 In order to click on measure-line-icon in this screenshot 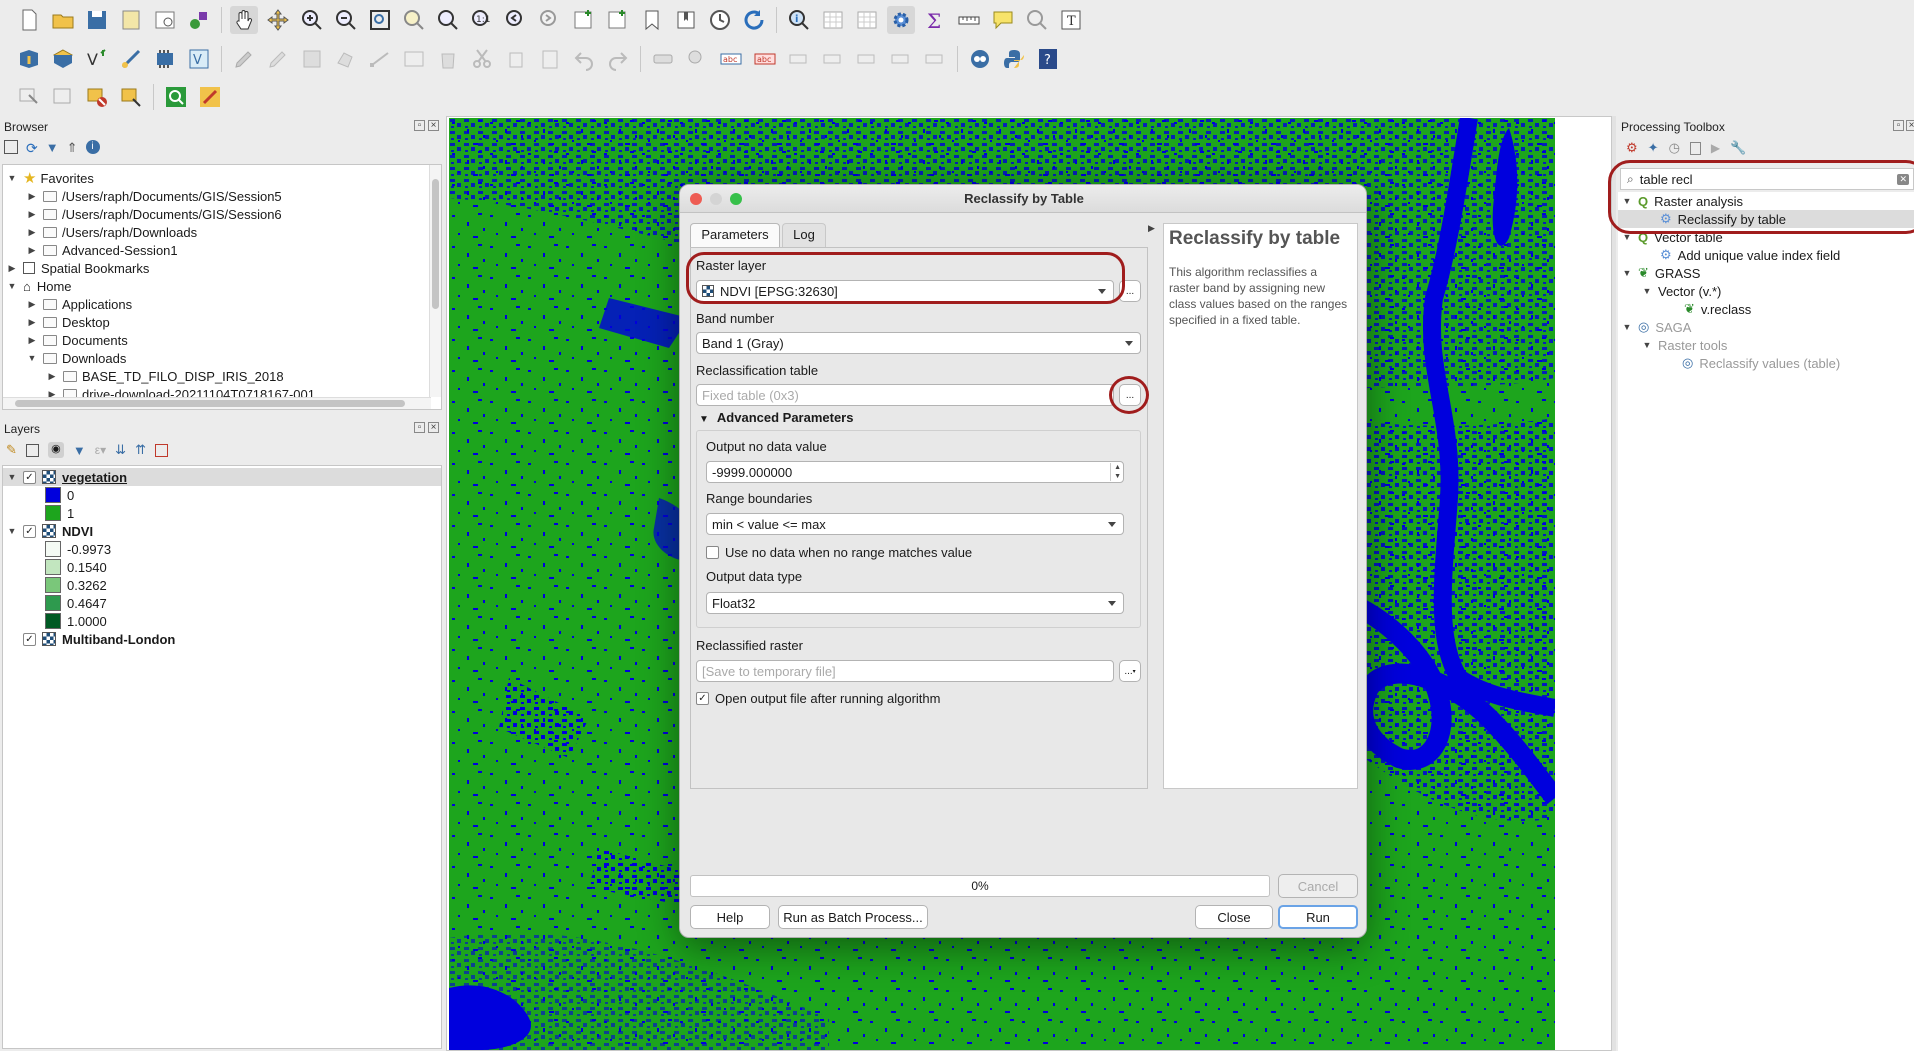, I will do `click(969, 20)`.